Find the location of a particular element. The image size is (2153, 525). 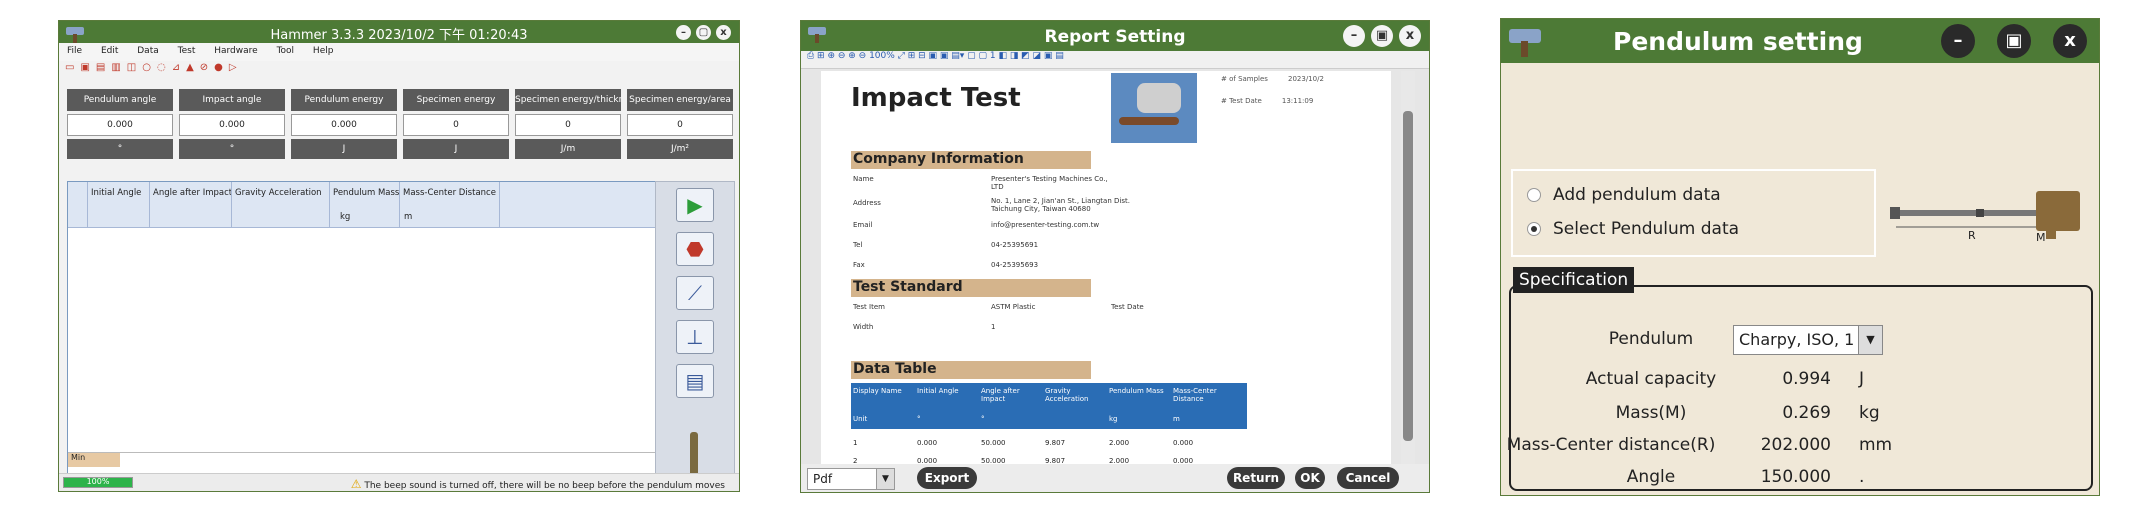

menu-data: Data is located at coordinates (148, 51).